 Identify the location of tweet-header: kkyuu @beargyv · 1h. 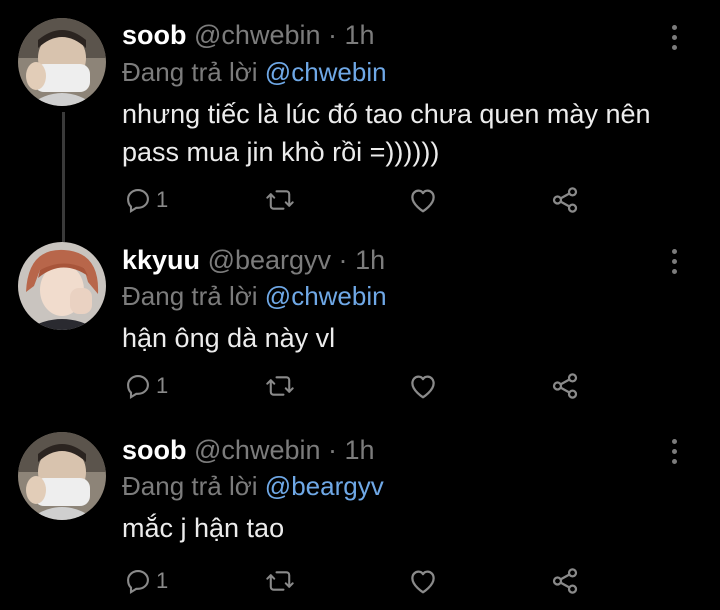
(253, 260).